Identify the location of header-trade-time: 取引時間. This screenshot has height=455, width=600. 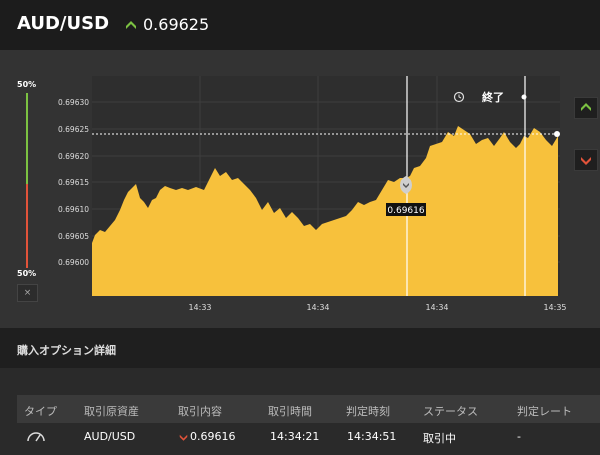
(290, 411).